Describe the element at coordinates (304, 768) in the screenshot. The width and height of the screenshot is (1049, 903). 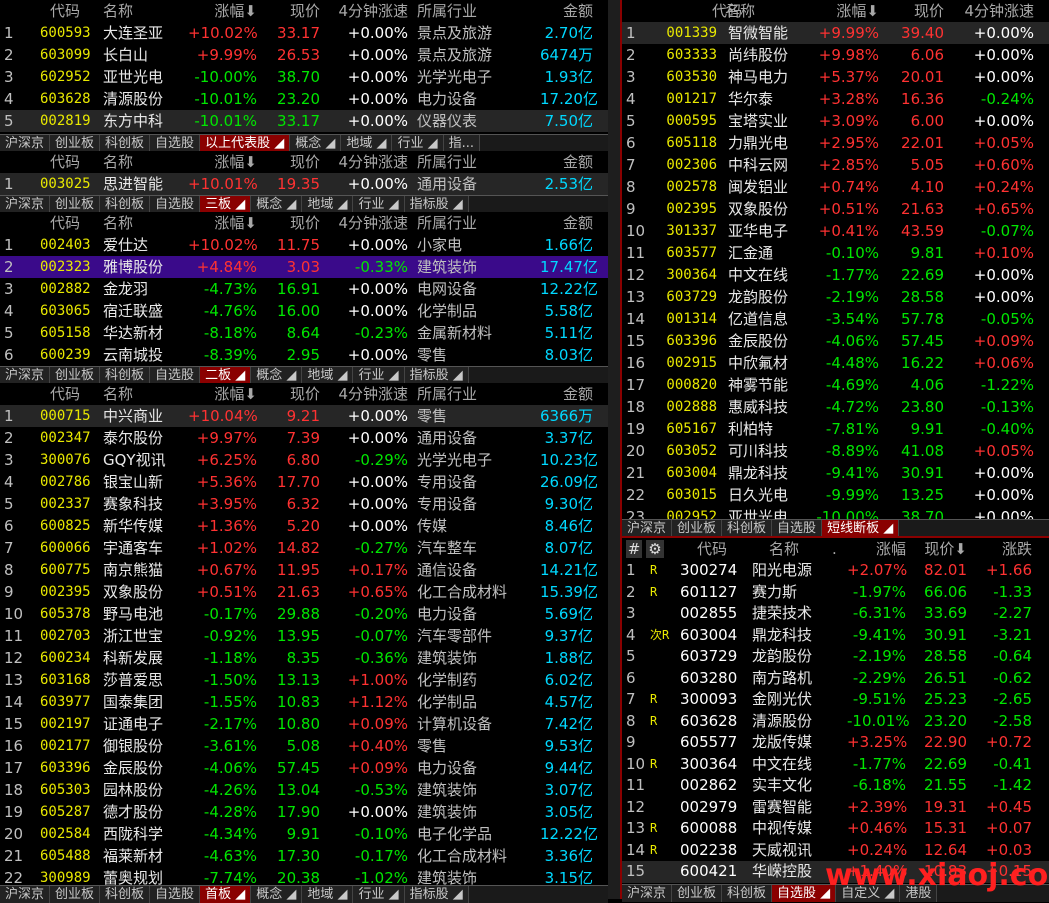
I see `table-row: 17 603396 金辰股份 -4.06% 57.45 +0.09% 电力设备 9.44亿` at that location.